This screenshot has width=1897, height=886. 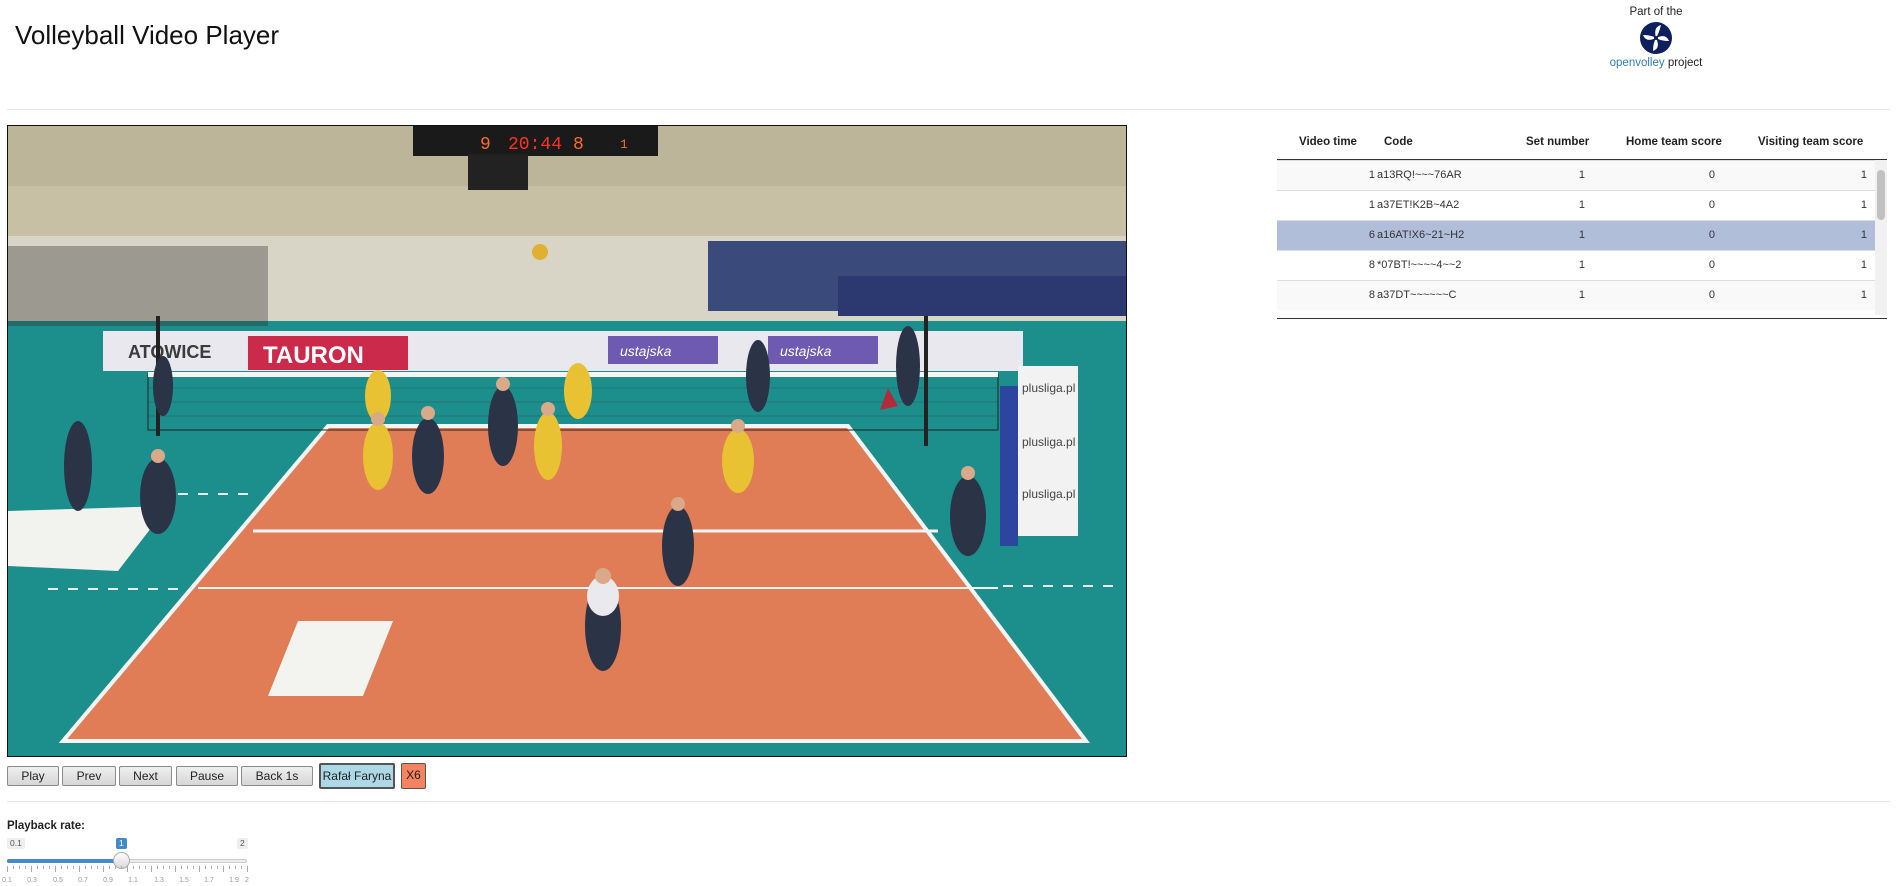 I want to click on scoreboard-clock: 20:44, so click(x=535, y=145).